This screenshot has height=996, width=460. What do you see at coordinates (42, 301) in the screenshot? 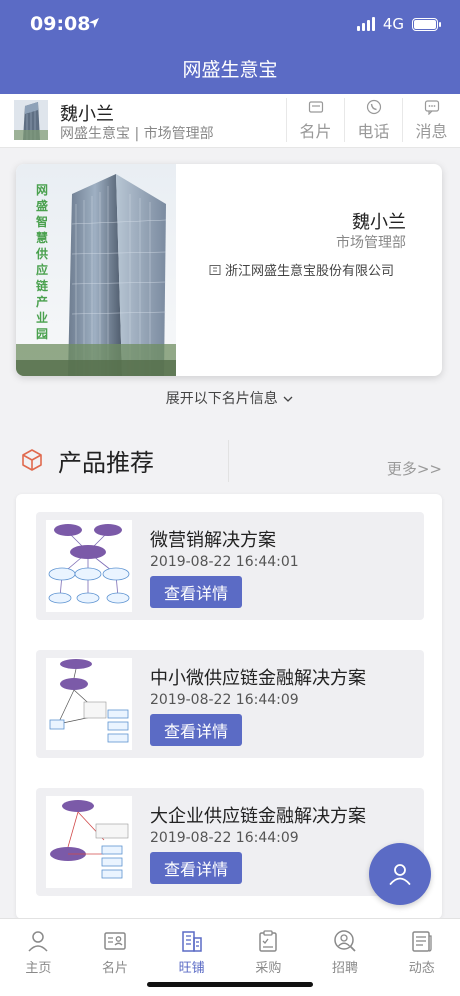
I see `svg-text: 产` at bounding box center [42, 301].